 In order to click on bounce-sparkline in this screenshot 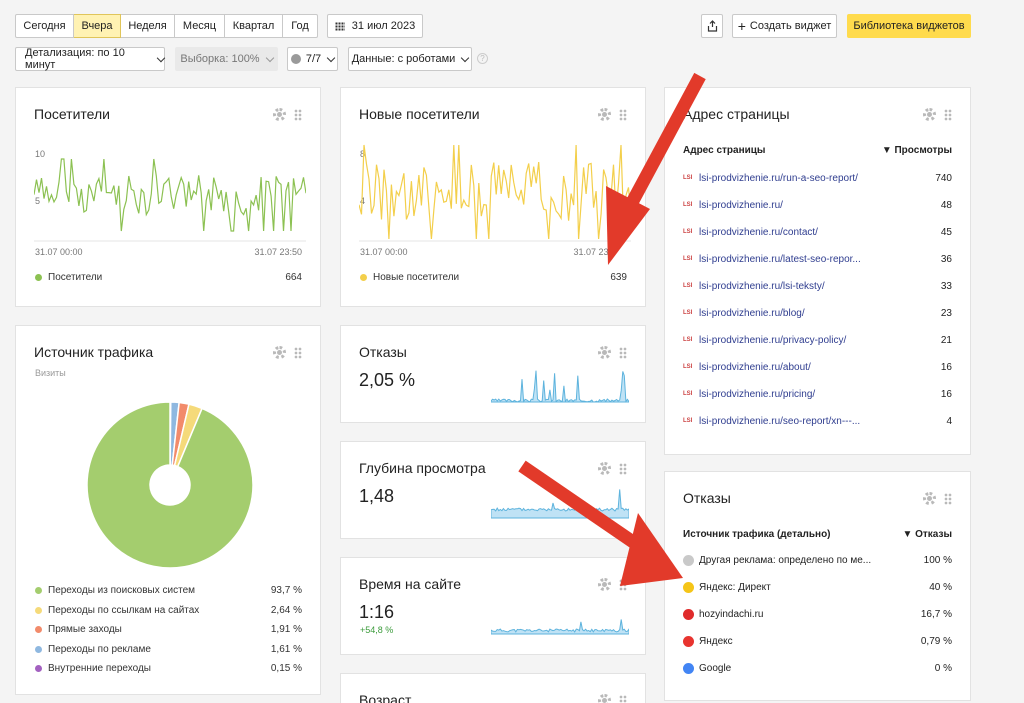, I will do `click(560, 386)`.